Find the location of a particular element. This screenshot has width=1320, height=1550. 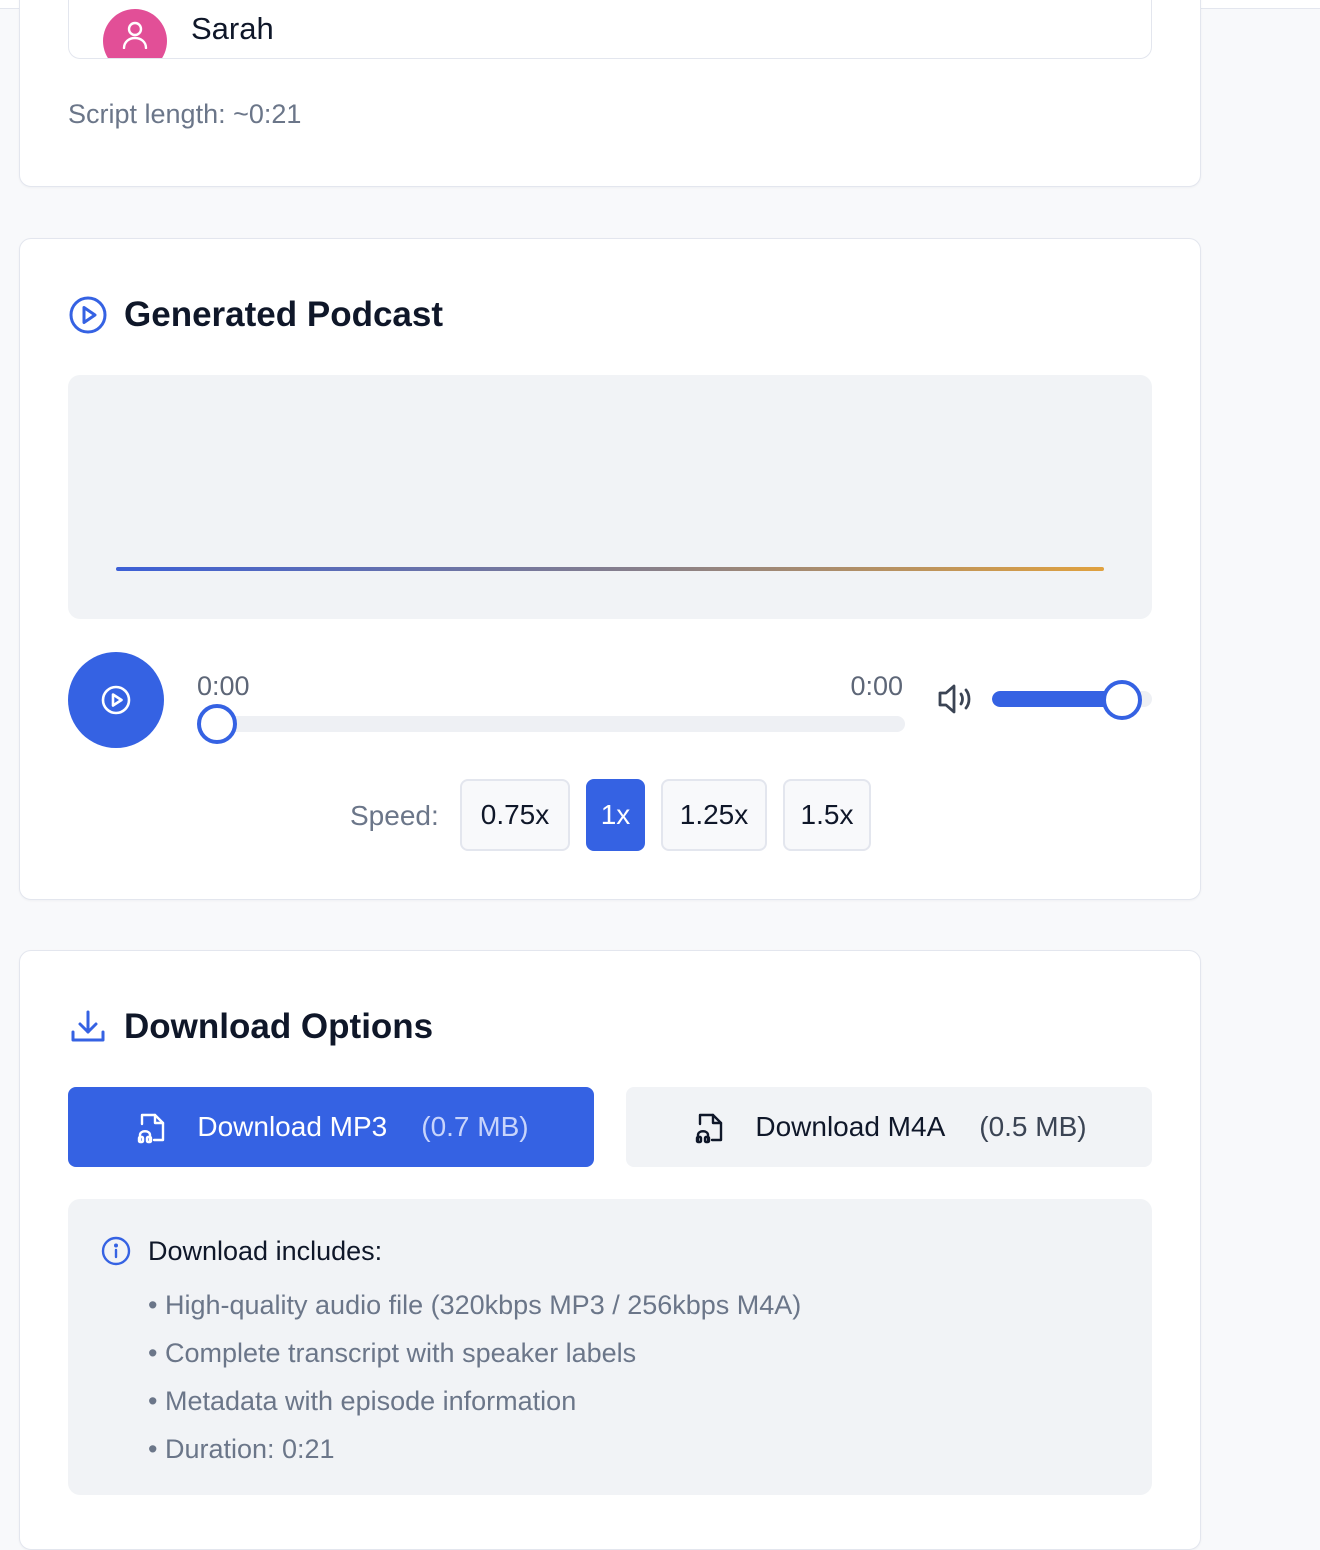

download-mp3-size: (0.7 MB) is located at coordinates (475, 1126).